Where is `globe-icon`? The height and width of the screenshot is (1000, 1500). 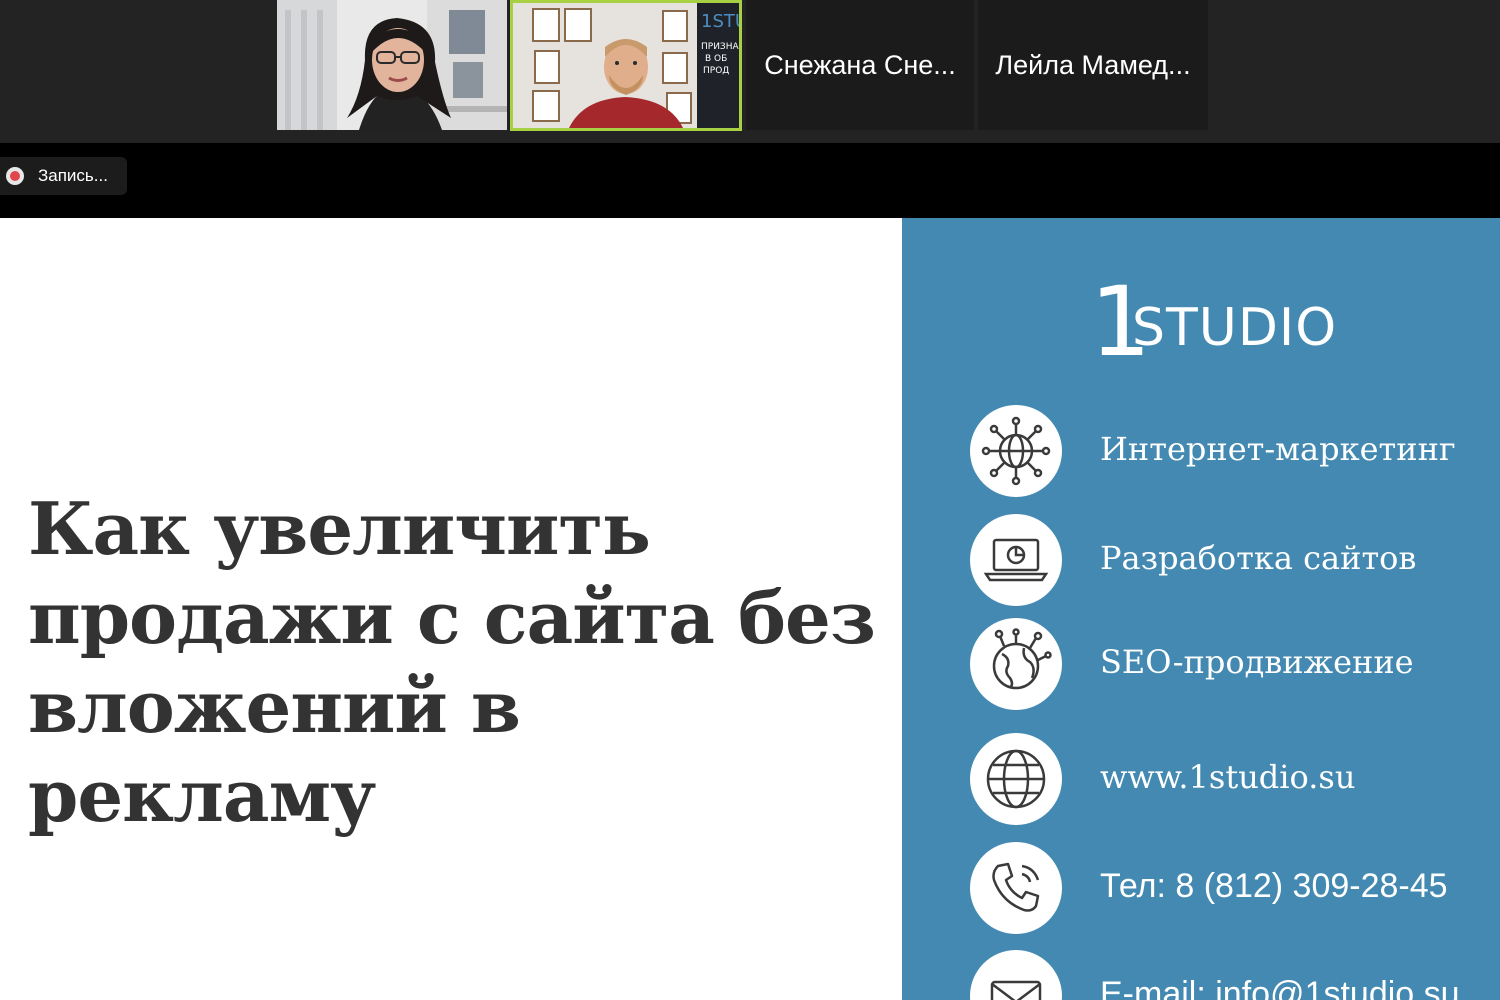
globe-icon is located at coordinates (1016, 779).